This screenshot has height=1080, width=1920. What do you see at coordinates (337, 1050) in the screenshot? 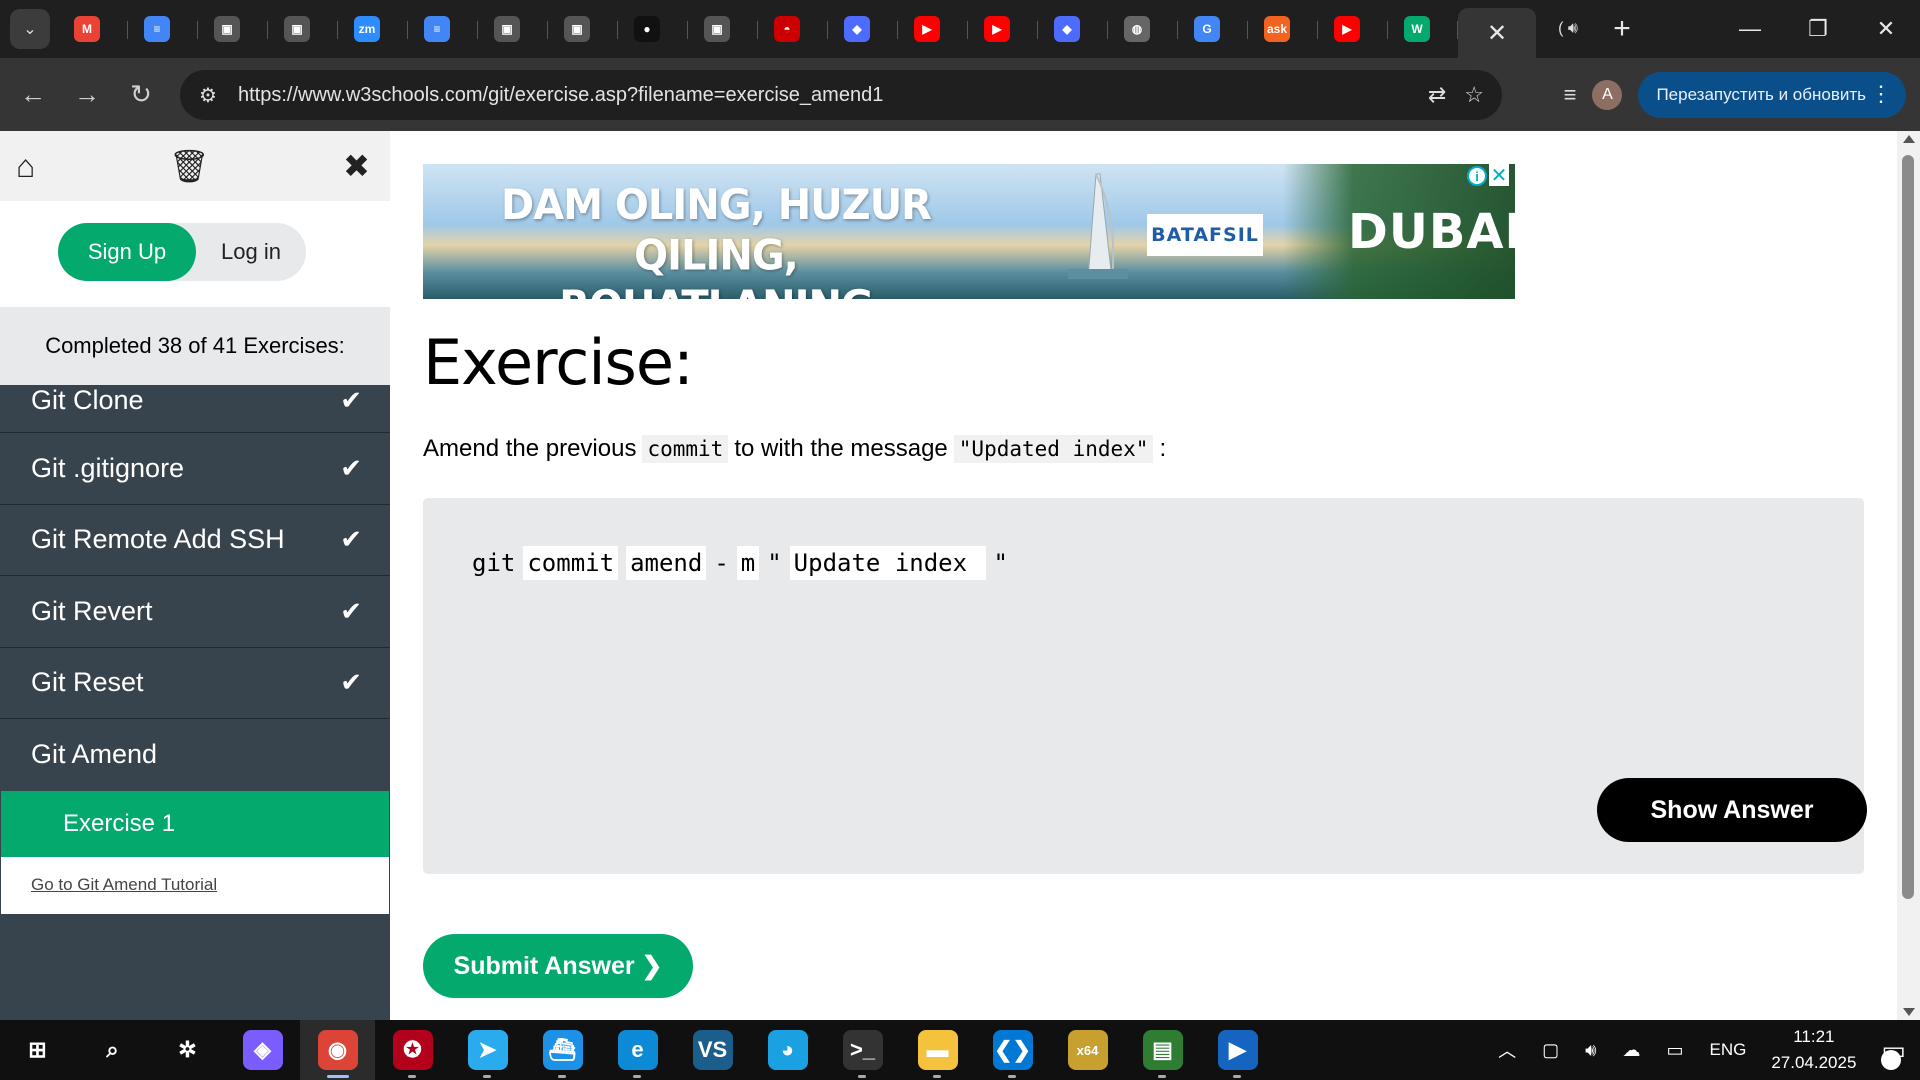
I see `taskbar-chrome: ◉` at bounding box center [337, 1050].